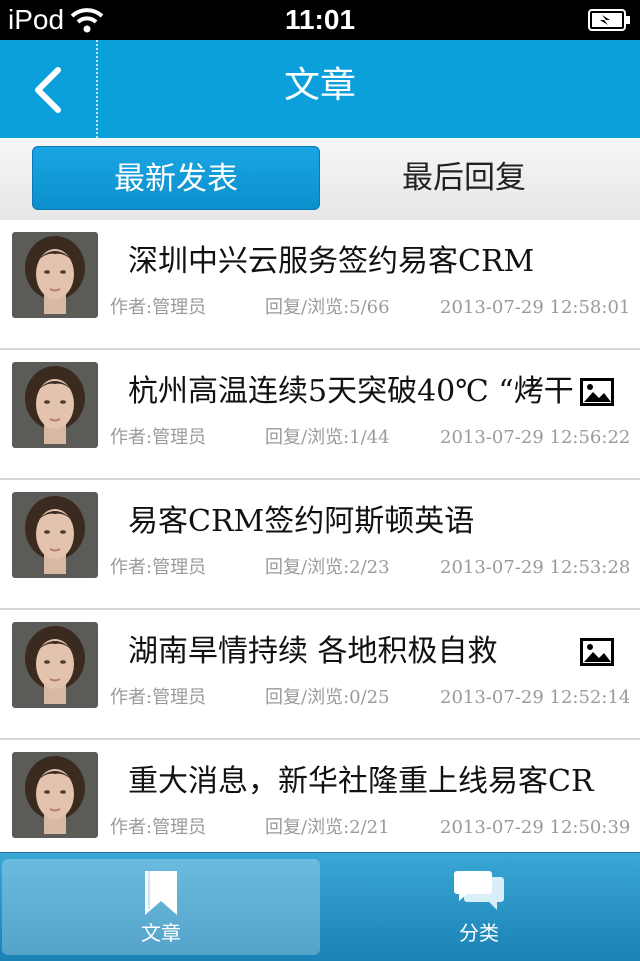  Describe the element at coordinates (313, 651) in the screenshot. I see `article-title: 湖南旱情持续 各地积极自救` at that location.